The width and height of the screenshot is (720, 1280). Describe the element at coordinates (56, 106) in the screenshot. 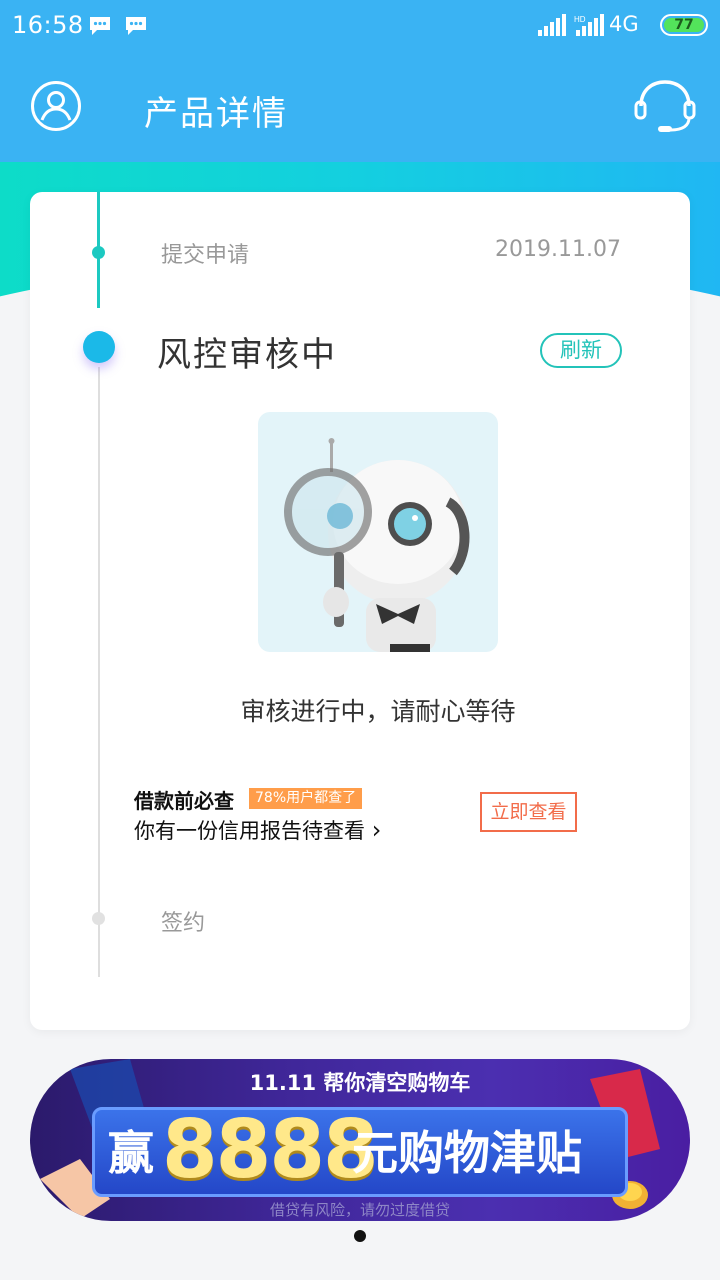

I see `user-icon` at that location.